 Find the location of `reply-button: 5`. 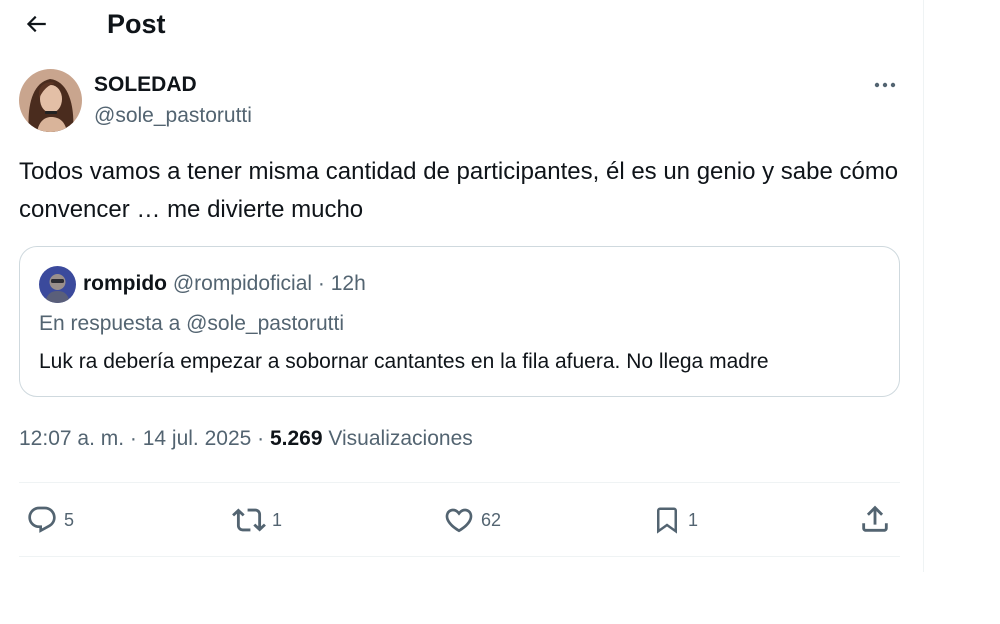

reply-button: 5 is located at coordinates (50, 520).